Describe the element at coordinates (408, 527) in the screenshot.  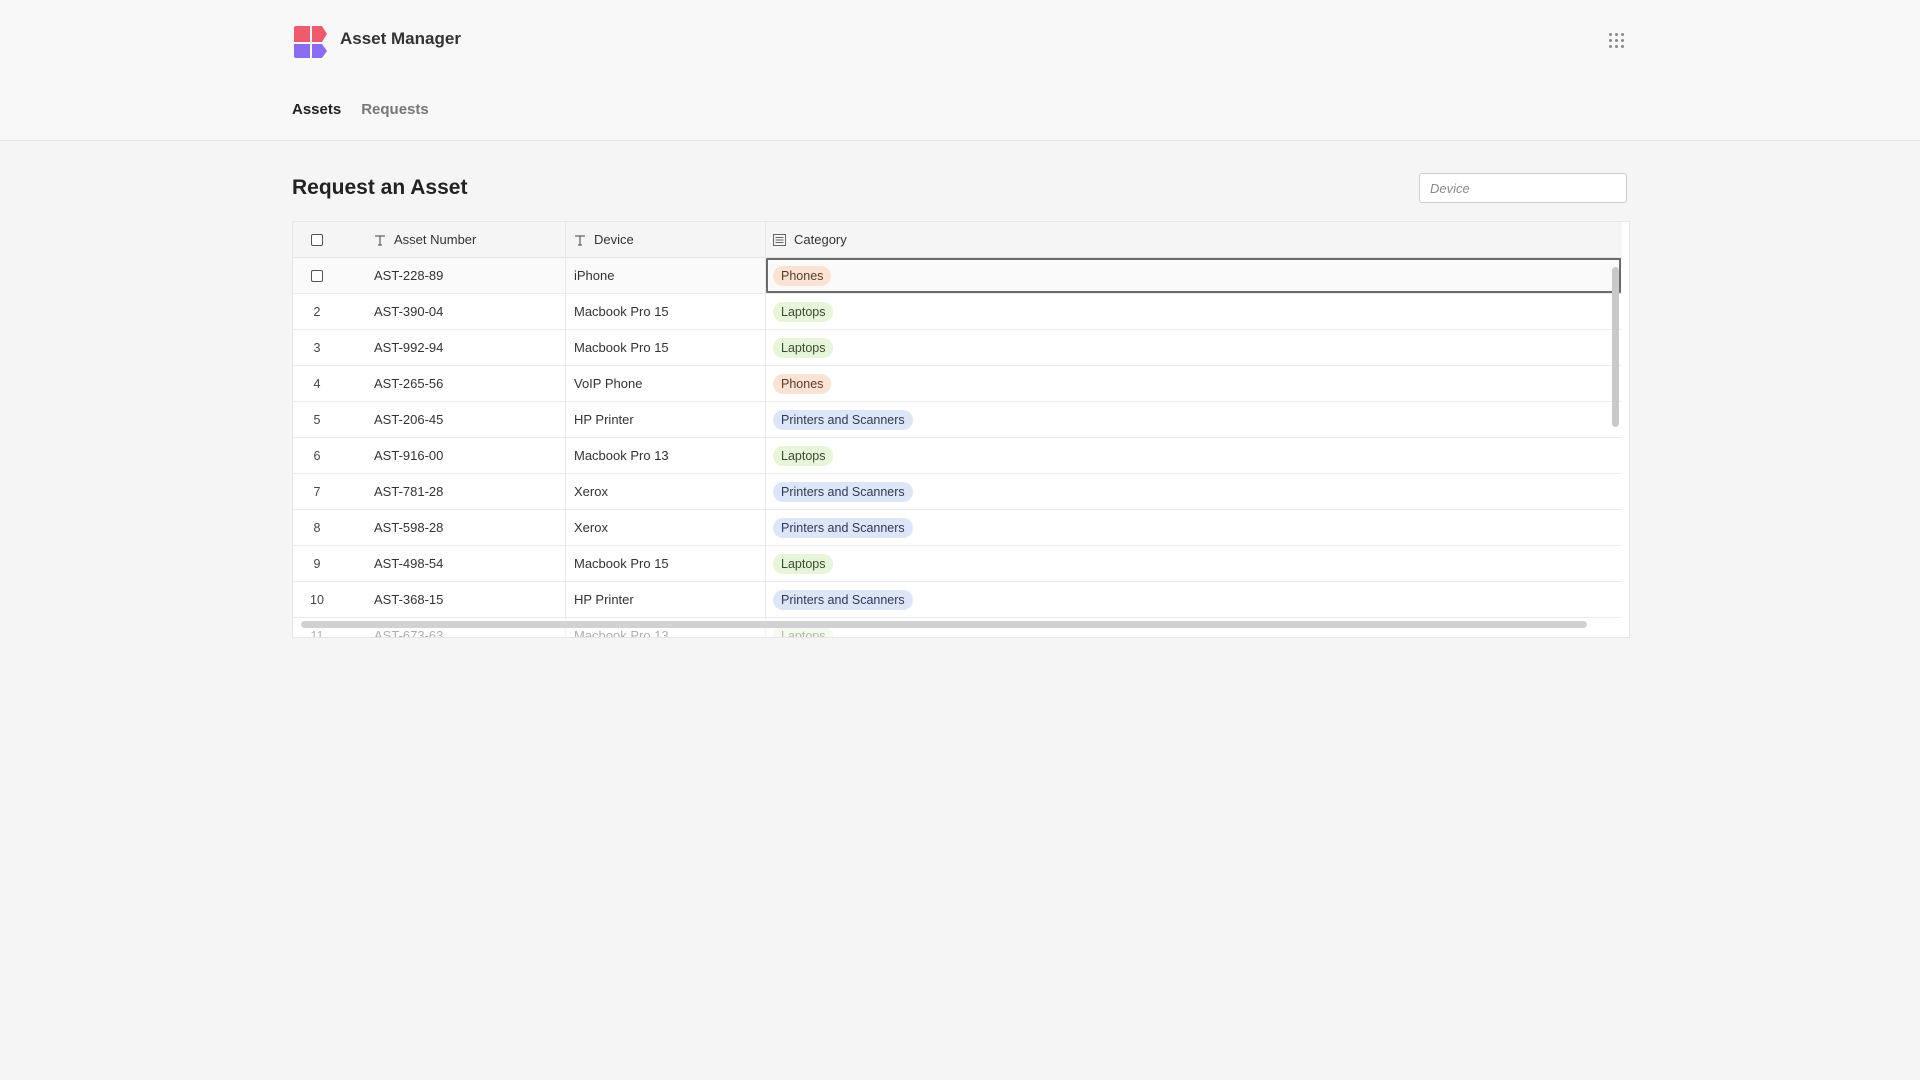
I see `cell-asset-number: AST-598-28` at that location.